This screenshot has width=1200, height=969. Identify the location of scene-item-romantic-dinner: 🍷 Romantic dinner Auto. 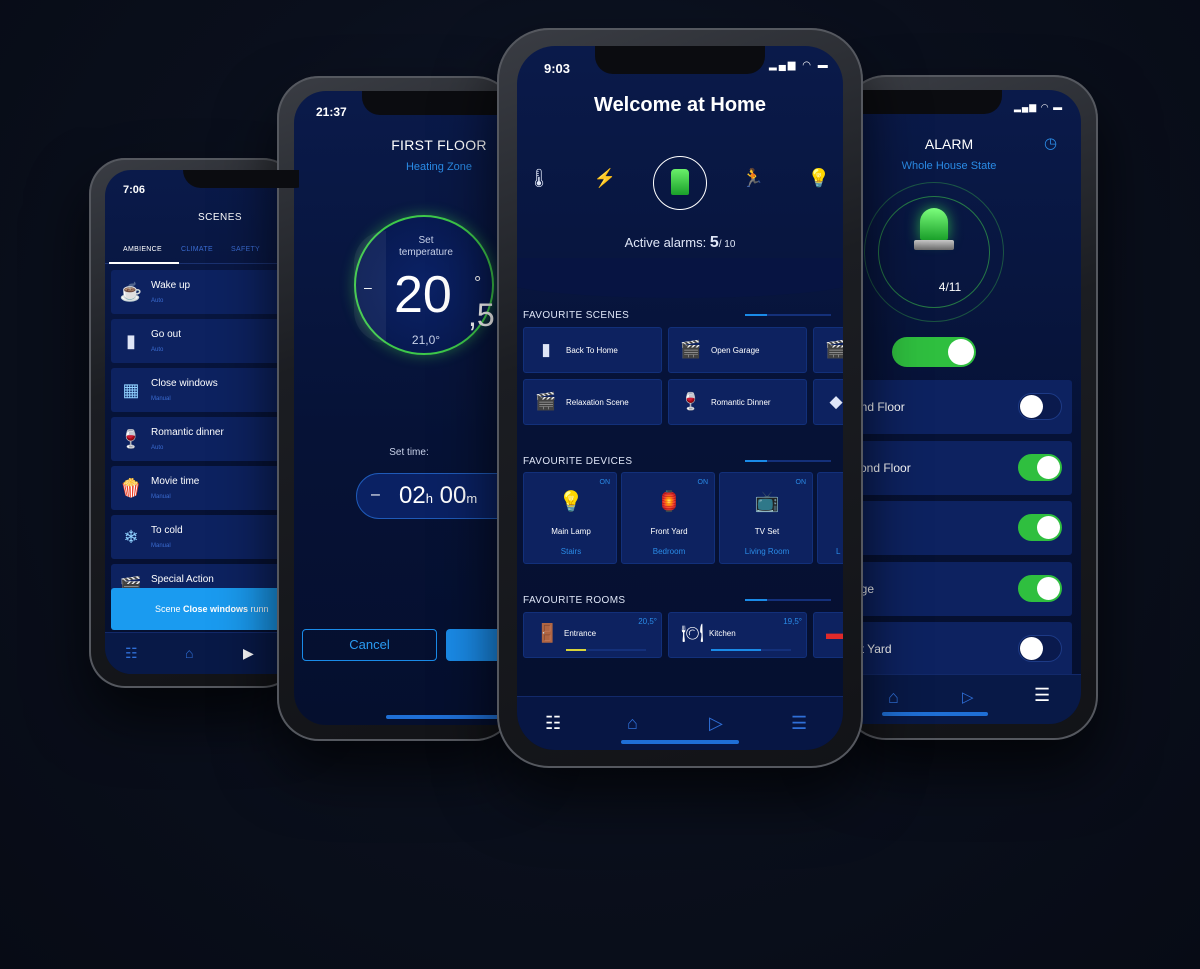
(205, 439).